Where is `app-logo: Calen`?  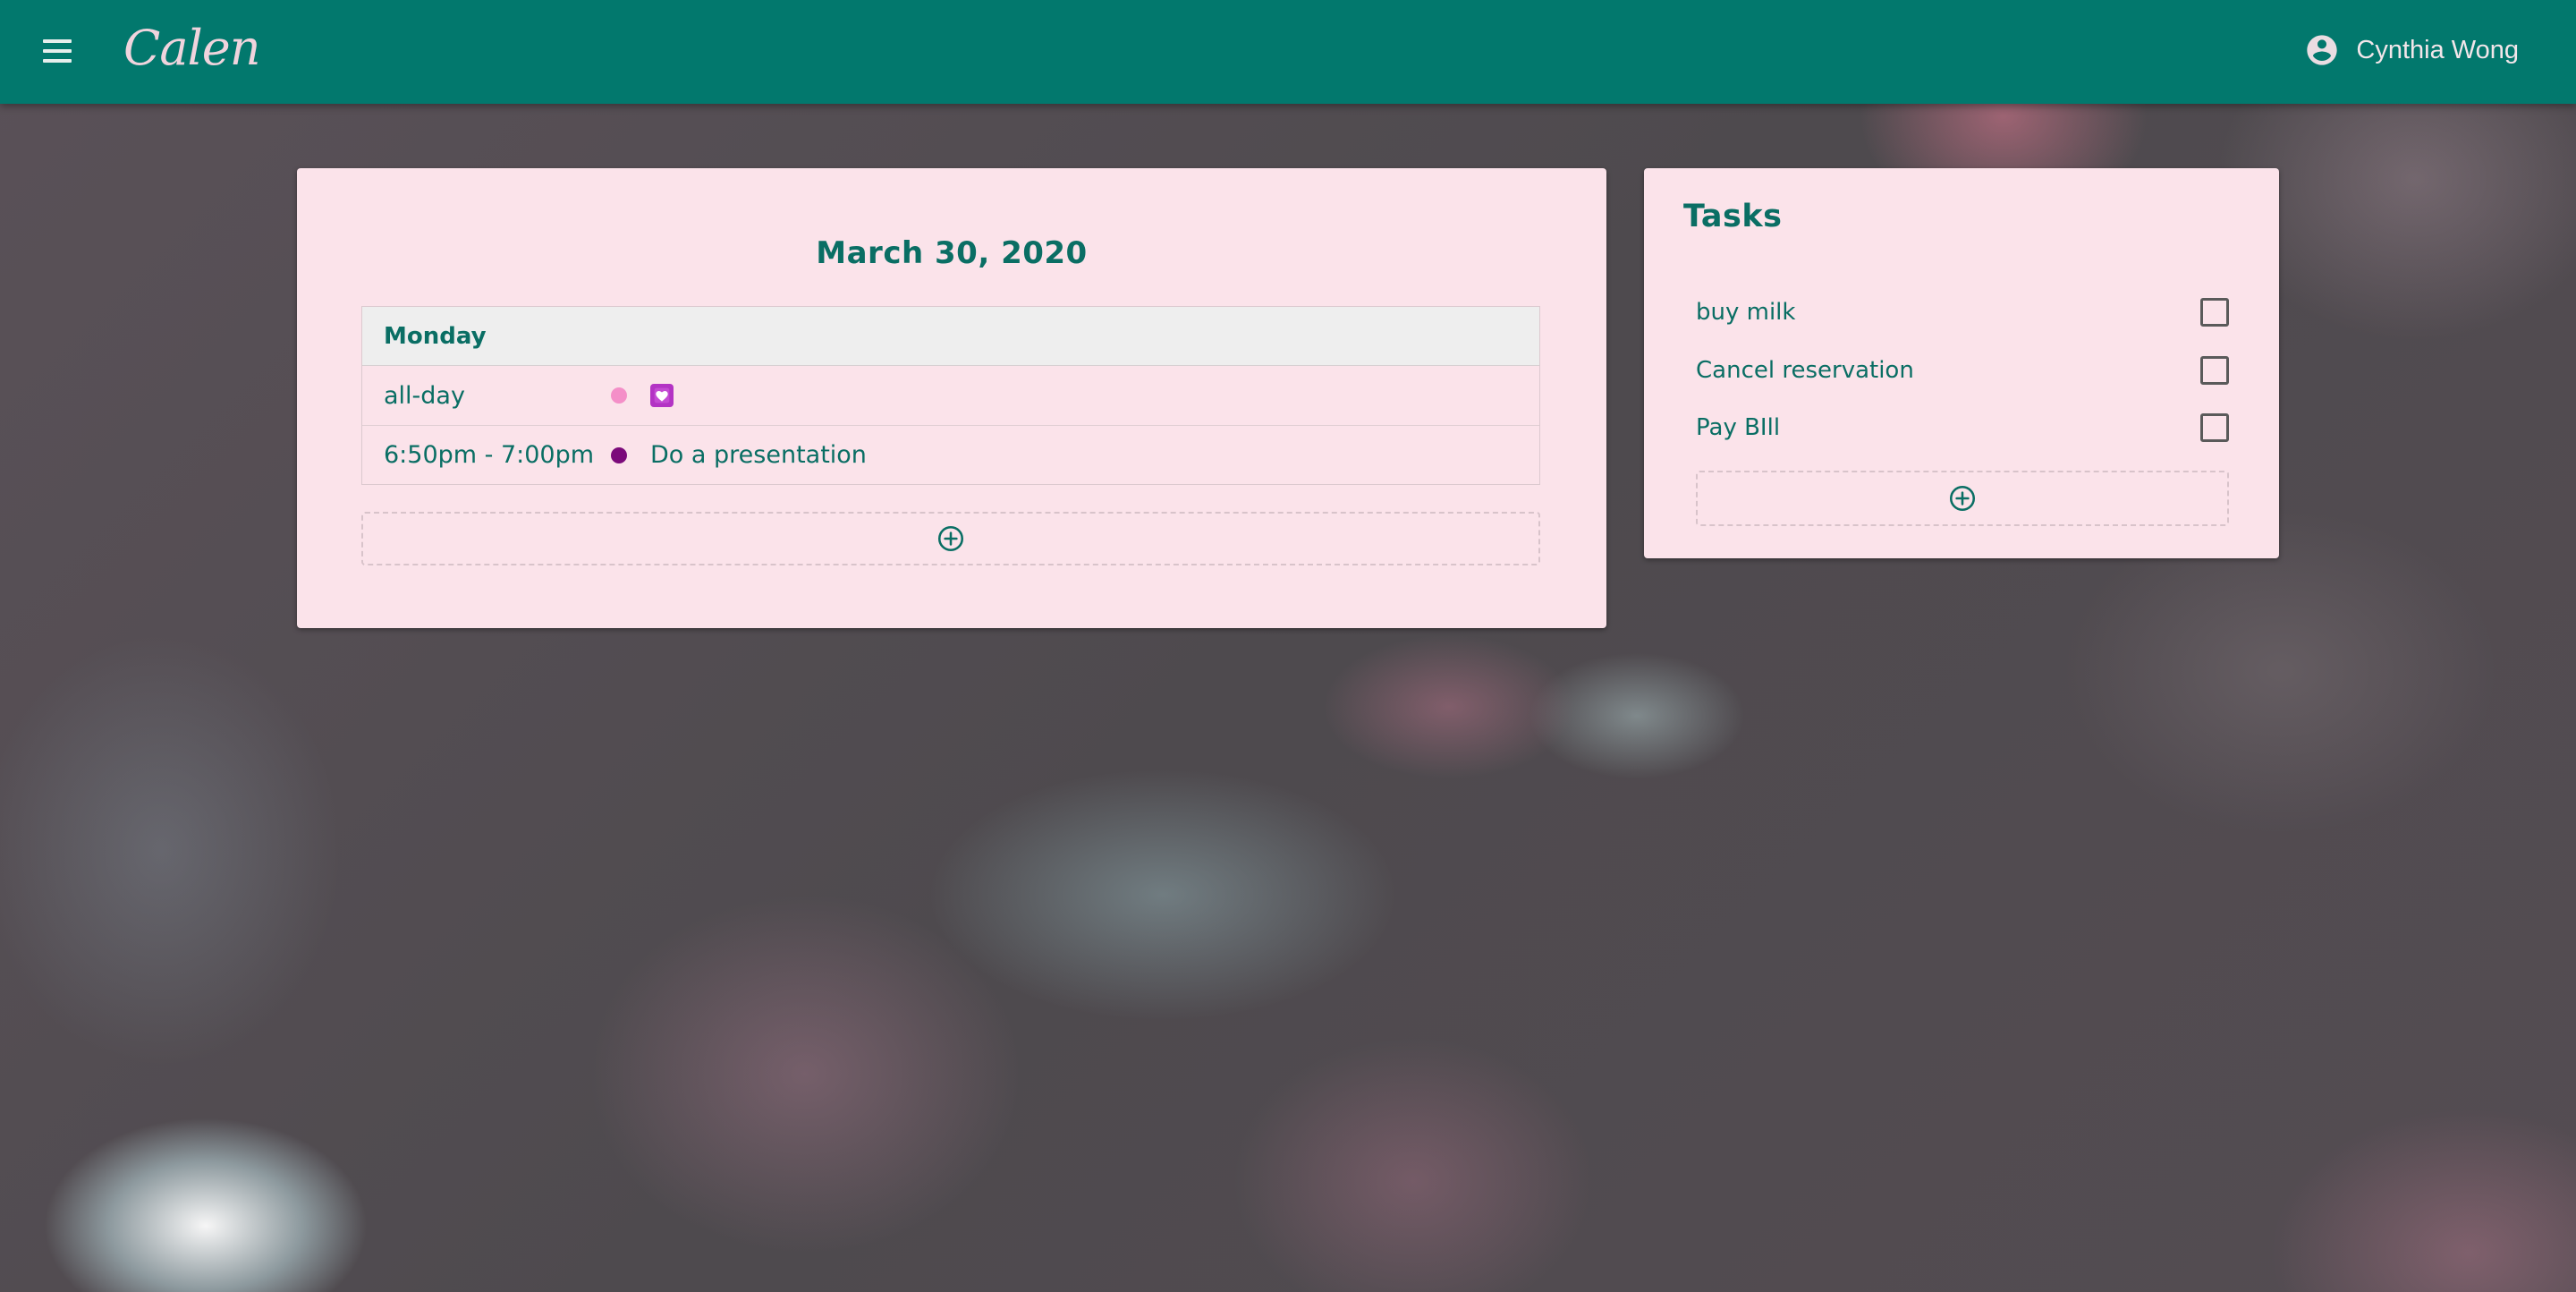 app-logo: Calen is located at coordinates (192, 48).